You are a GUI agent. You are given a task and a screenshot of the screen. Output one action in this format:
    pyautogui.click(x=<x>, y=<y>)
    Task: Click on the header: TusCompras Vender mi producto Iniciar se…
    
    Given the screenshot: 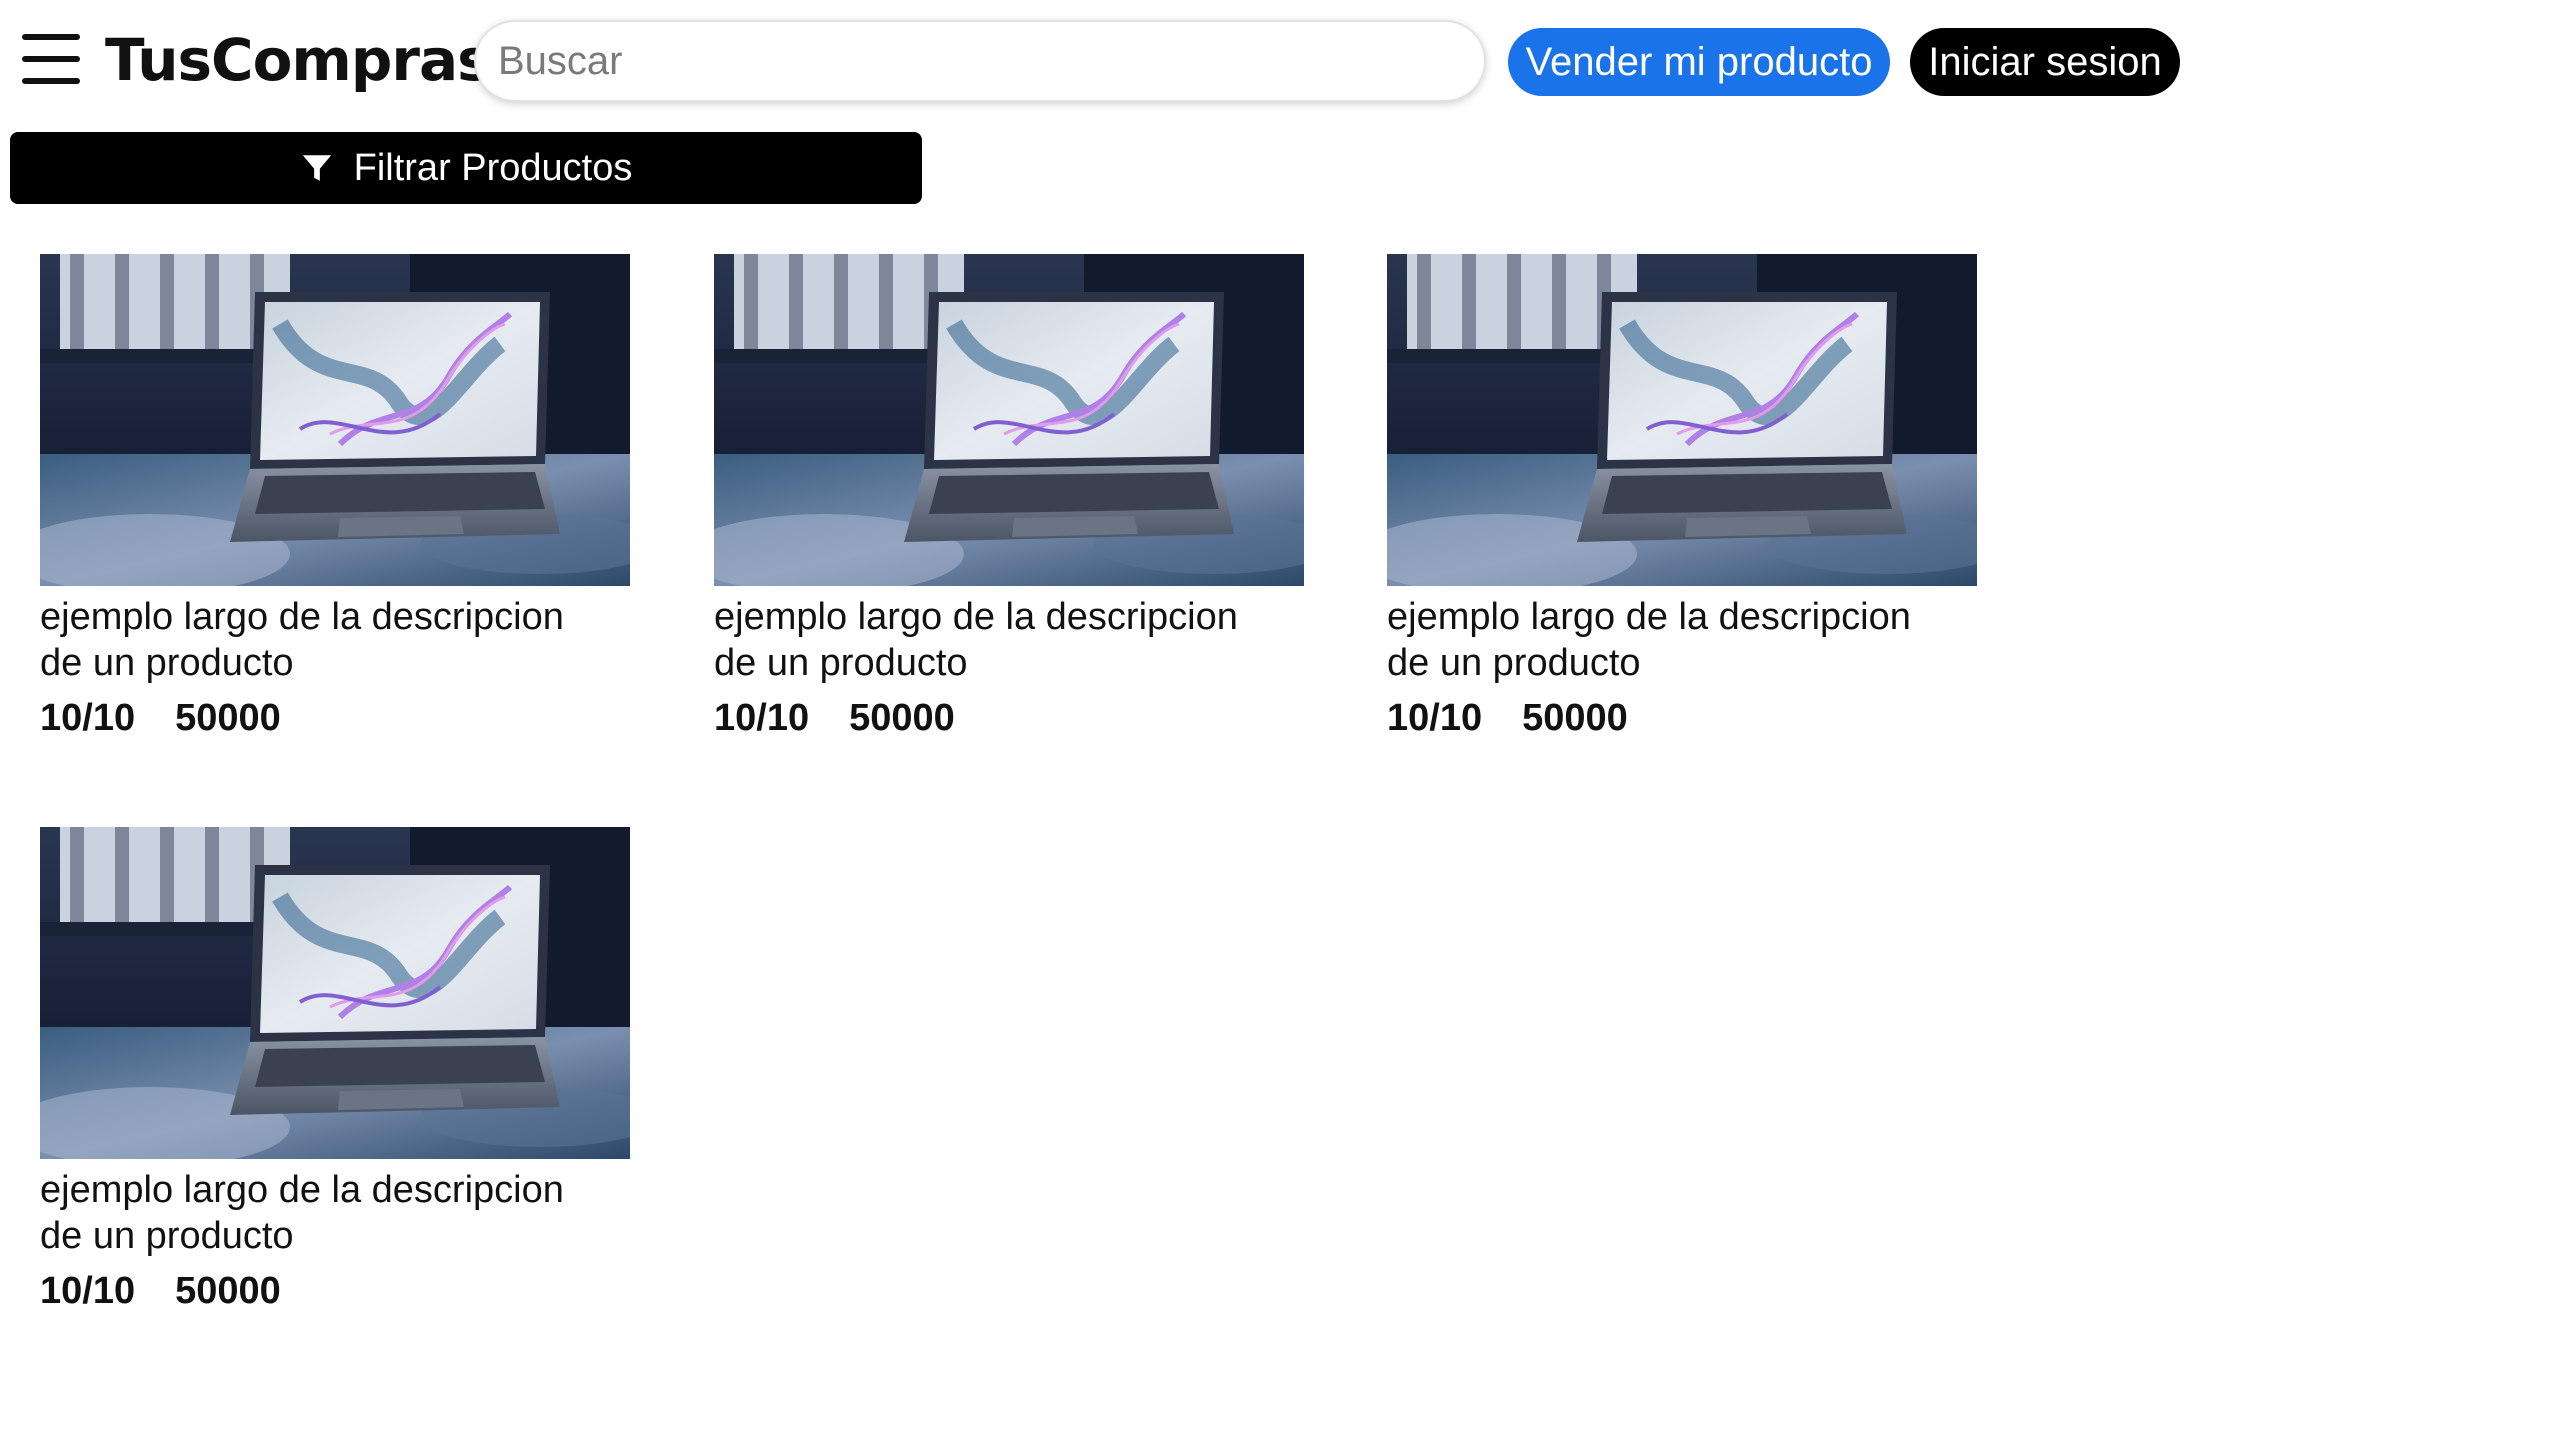 What is the action you would take?
    pyautogui.click(x=1280, y=60)
    